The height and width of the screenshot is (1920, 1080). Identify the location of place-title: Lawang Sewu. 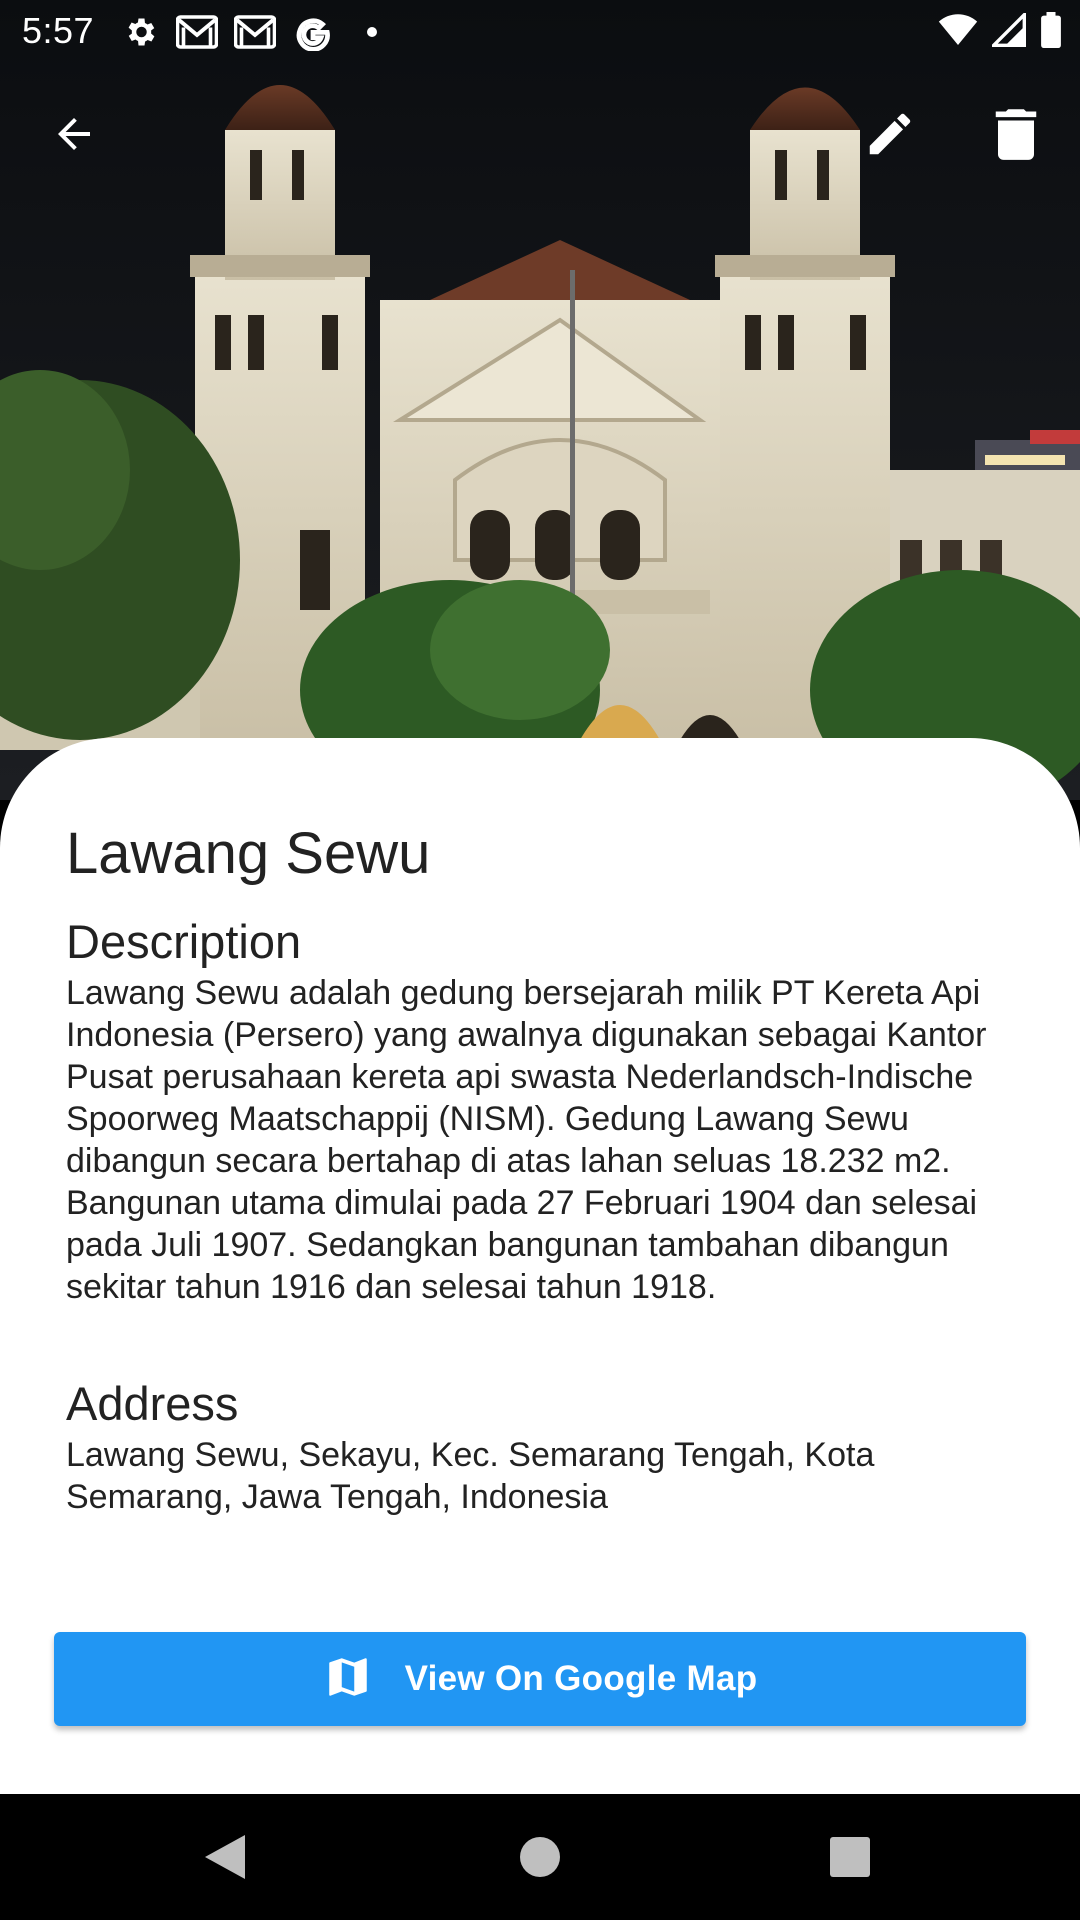
(248, 853).